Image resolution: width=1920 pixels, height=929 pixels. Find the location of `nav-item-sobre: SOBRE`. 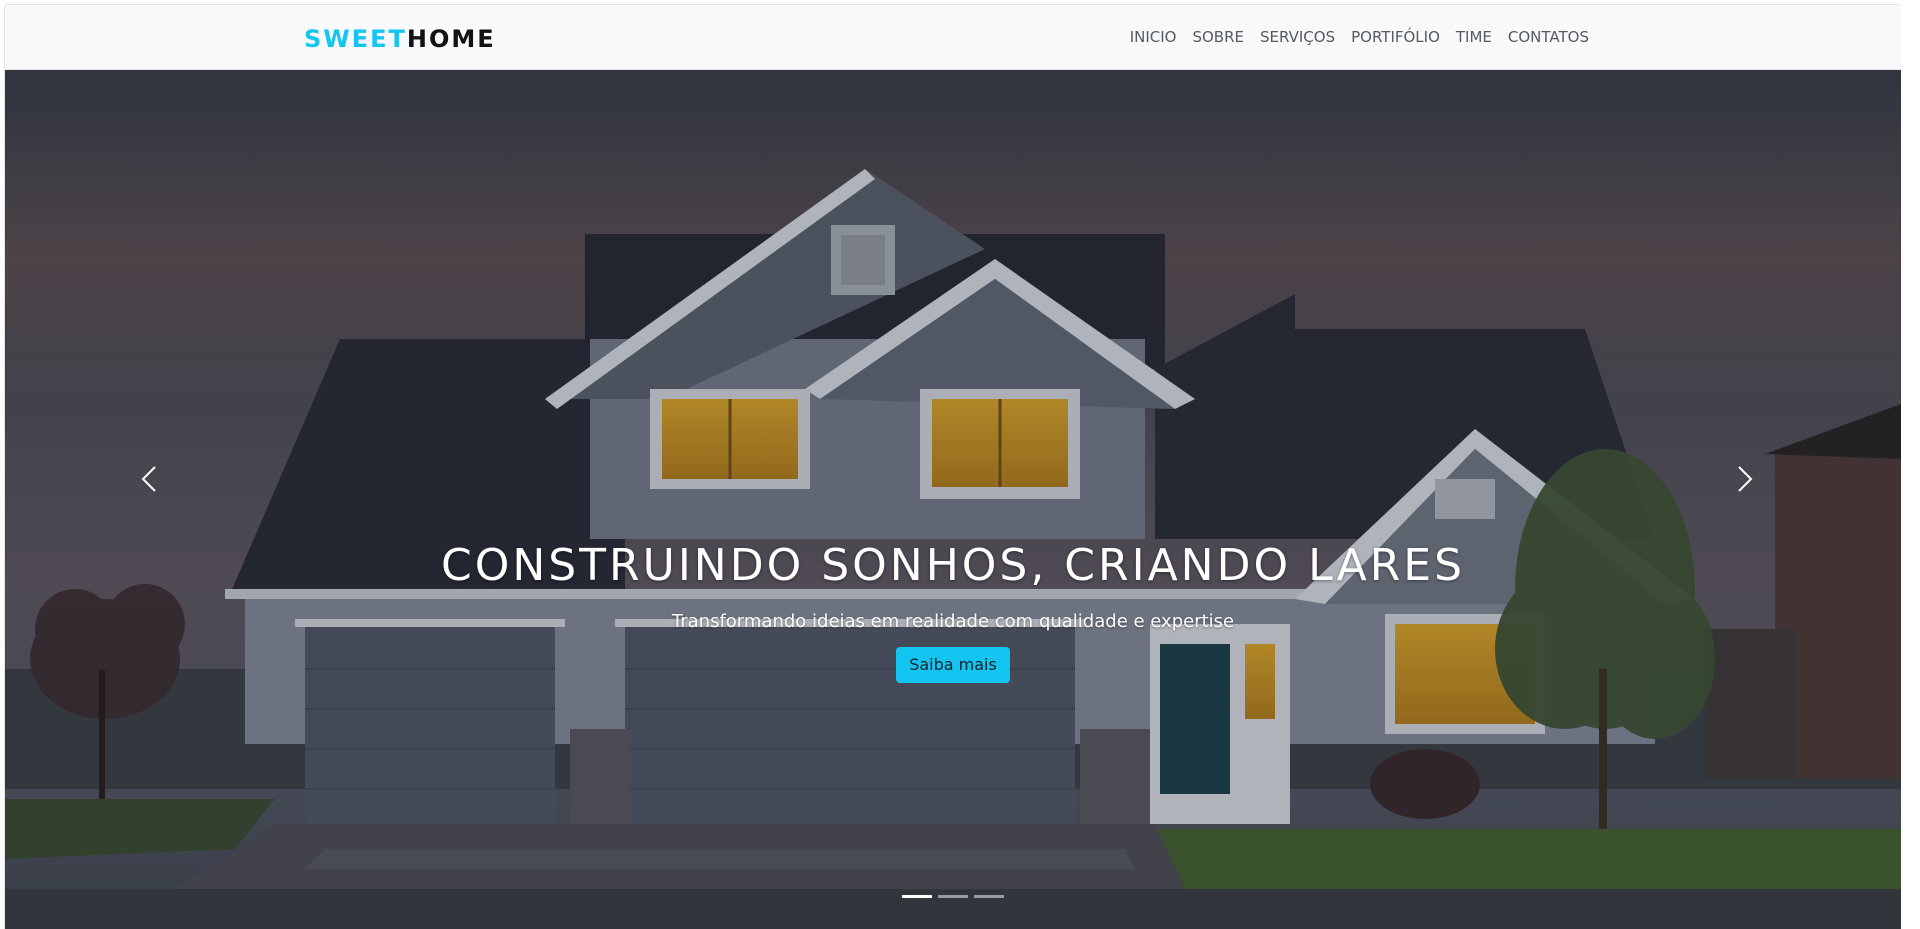

nav-item-sobre: SOBRE is located at coordinates (1218, 37).